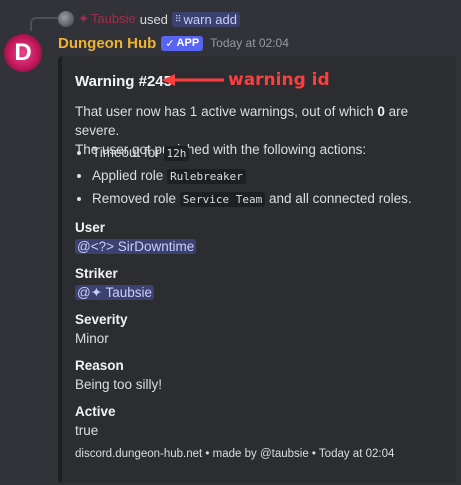 Image resolution: width=461 pixels, height=485 pixels. What do you see at coordinates (136, 237) in the screenshot?
I see `field-user: User @<?> SirDowntime` at bounding box center [136, 237].